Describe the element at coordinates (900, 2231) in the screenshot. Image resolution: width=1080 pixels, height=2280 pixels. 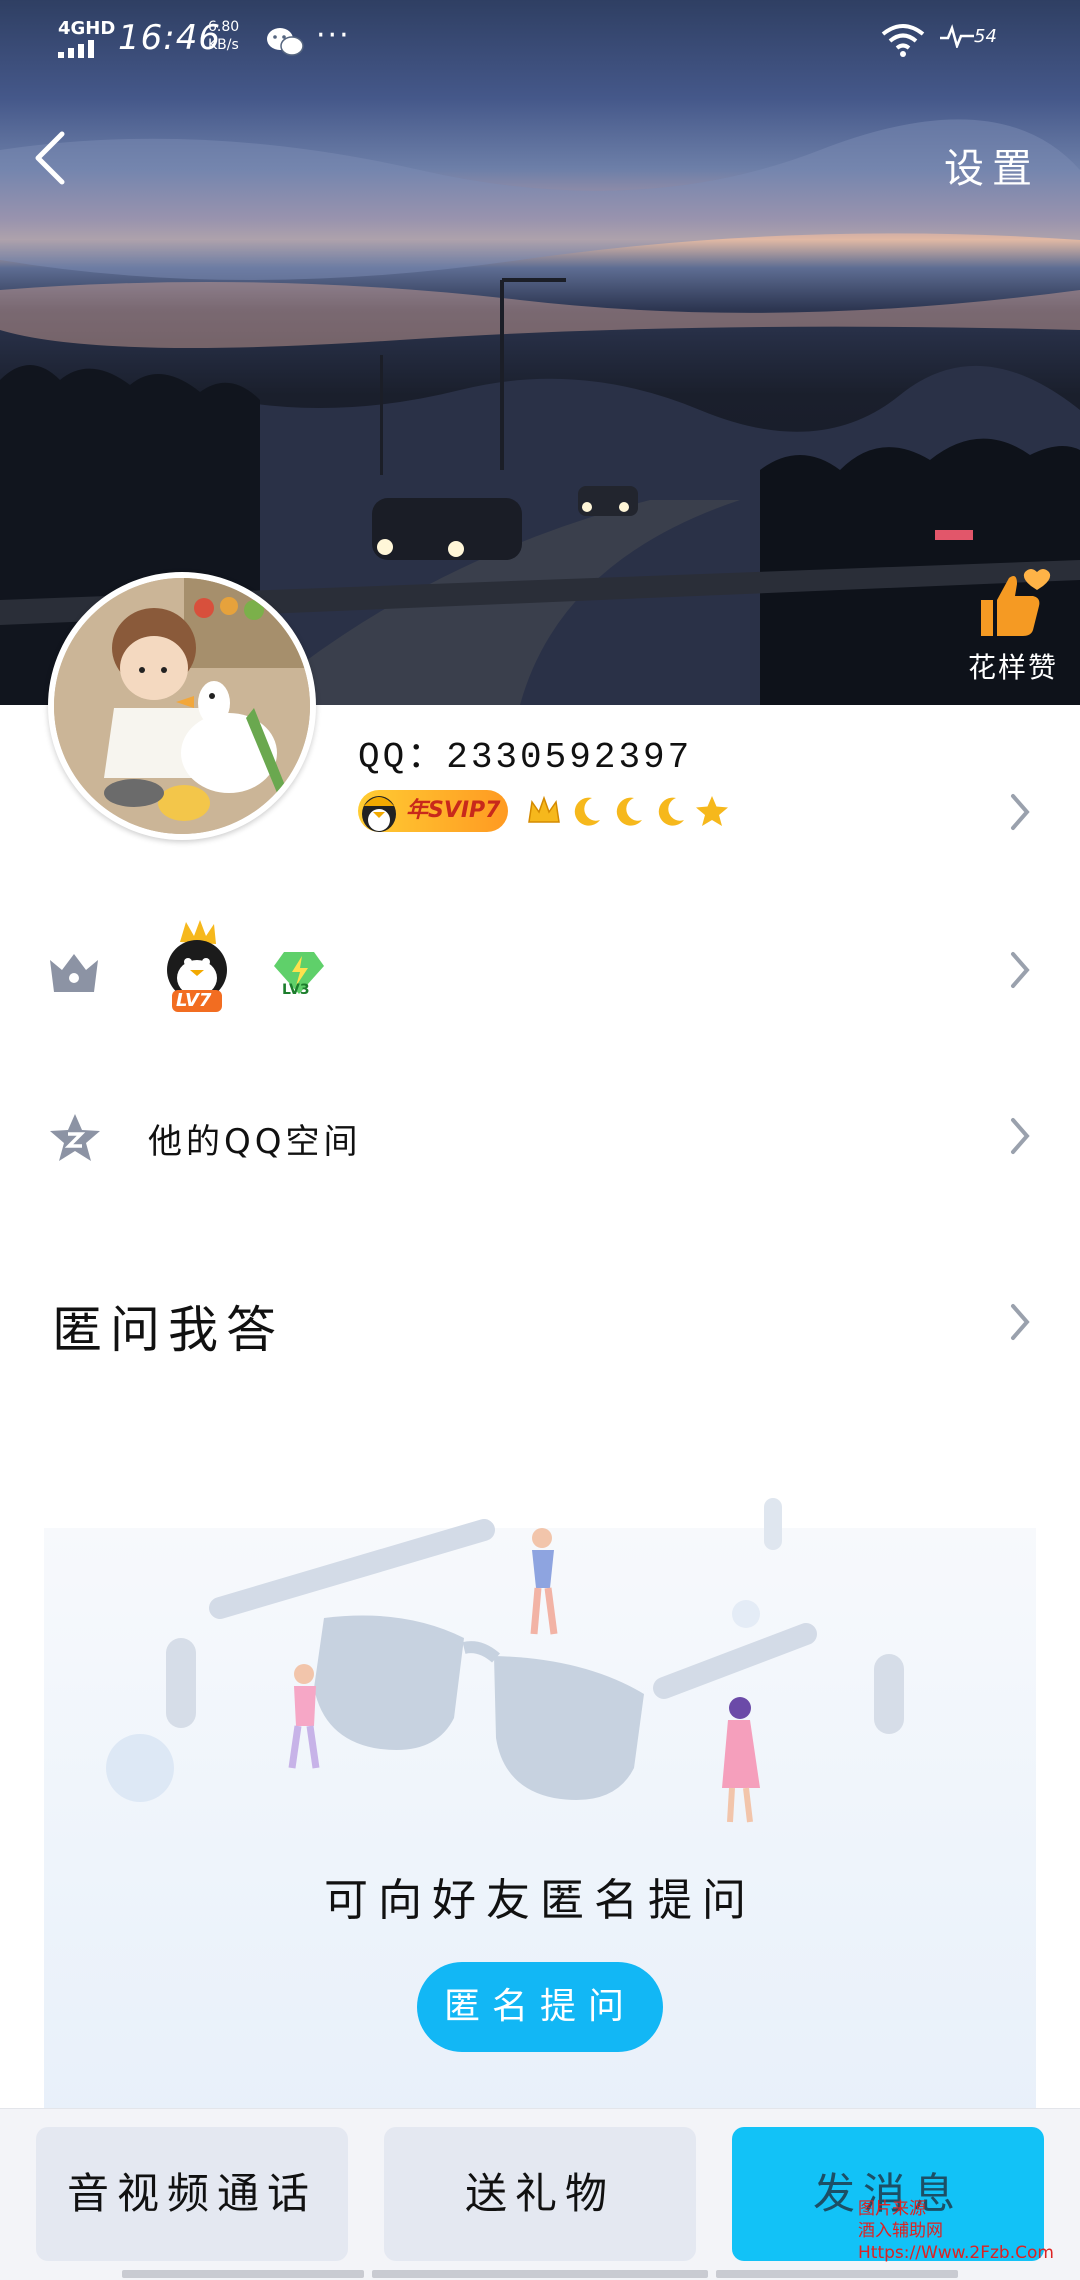
I see `watermark-line: 酒入辅助网` at that location.